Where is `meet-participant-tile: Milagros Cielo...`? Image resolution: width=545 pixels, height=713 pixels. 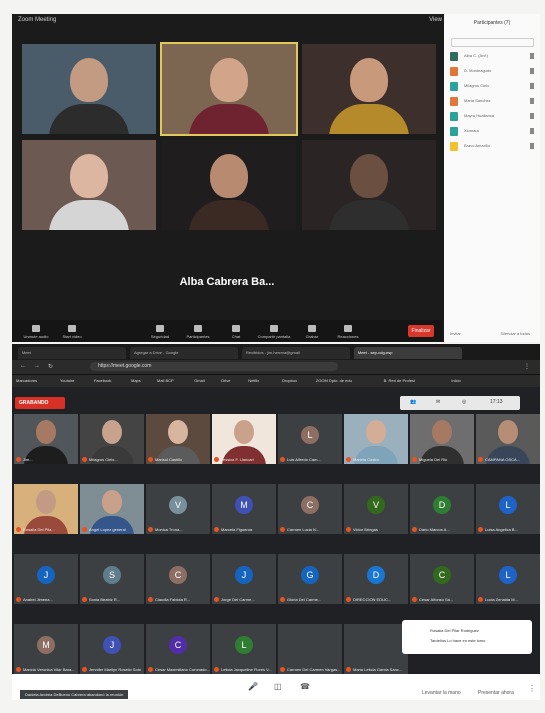 meet-participant-tile: Milagros Cielo... is located at coordinates (112, 439).